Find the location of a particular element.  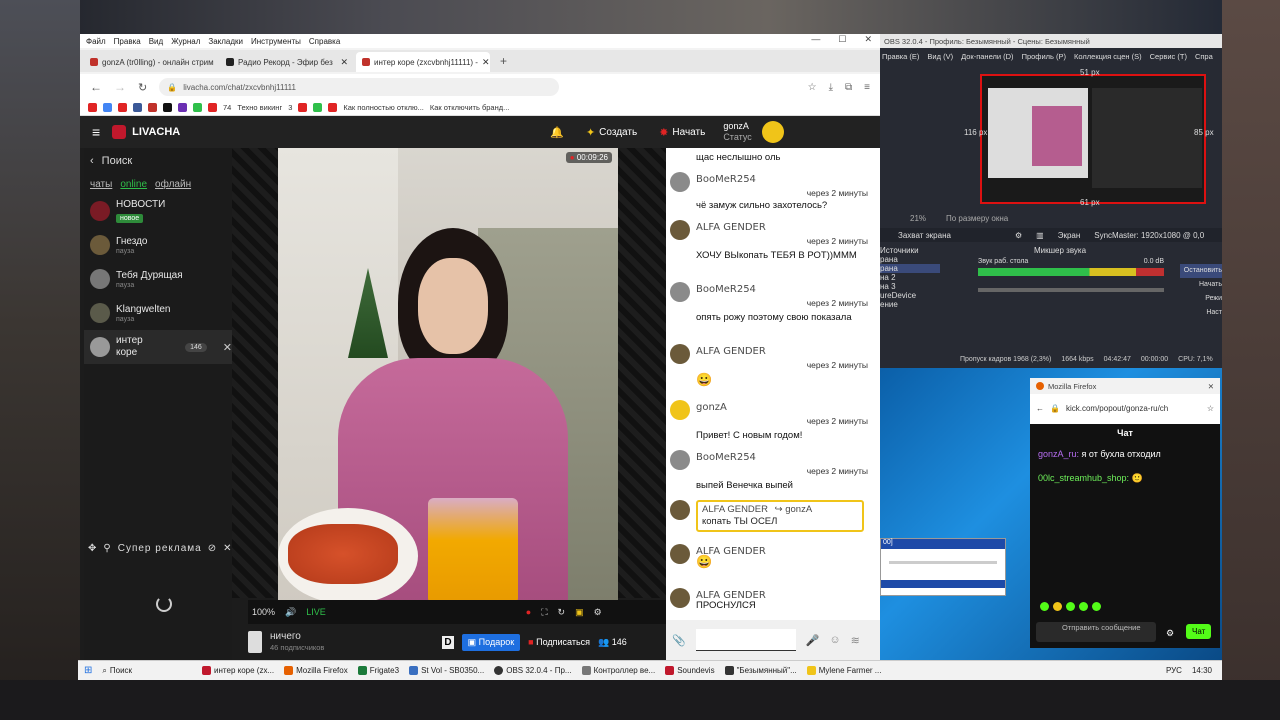

settings-icon: ⚙ is located at coordinates (1170, 633).